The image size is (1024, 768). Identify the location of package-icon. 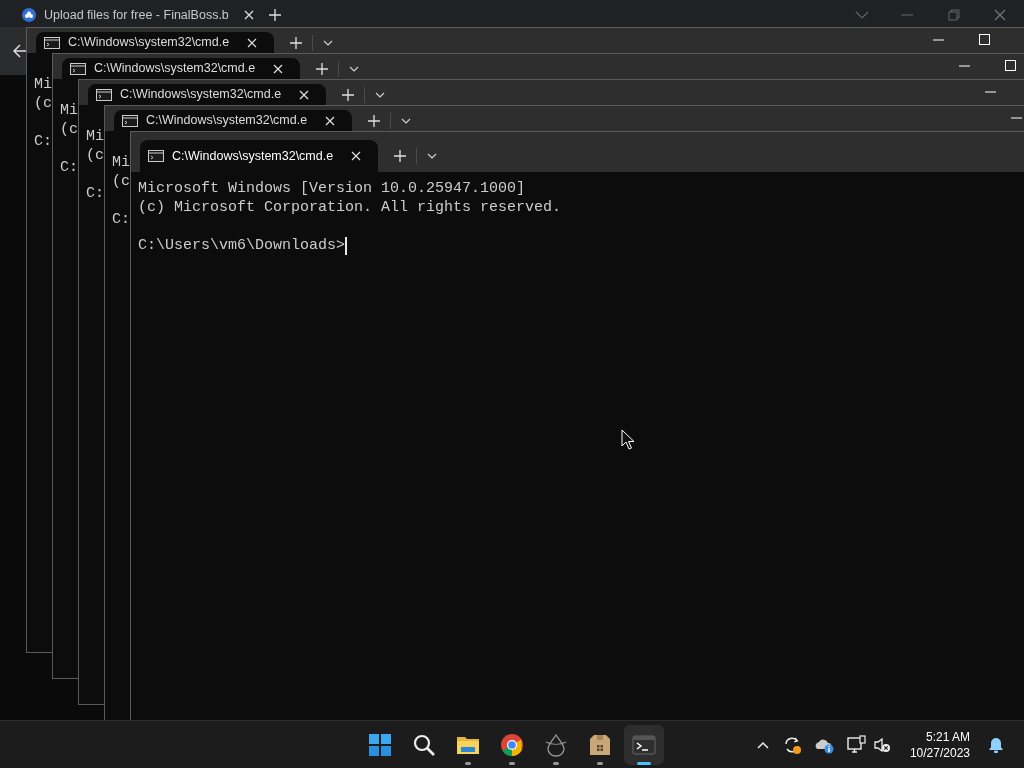
(600, 745).